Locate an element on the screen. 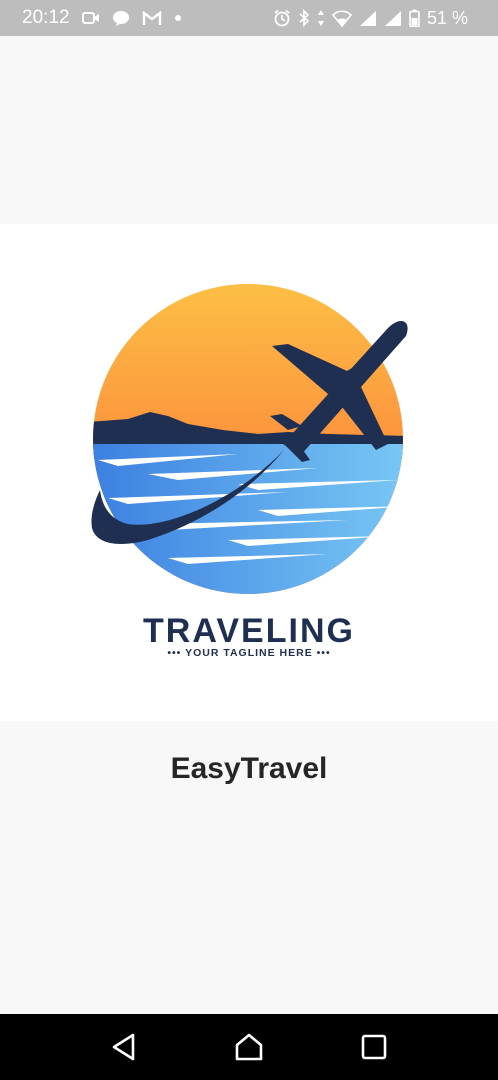 The height and width of the screenshot is (1080, 498). video-icon is located at coordinates (90, 18).